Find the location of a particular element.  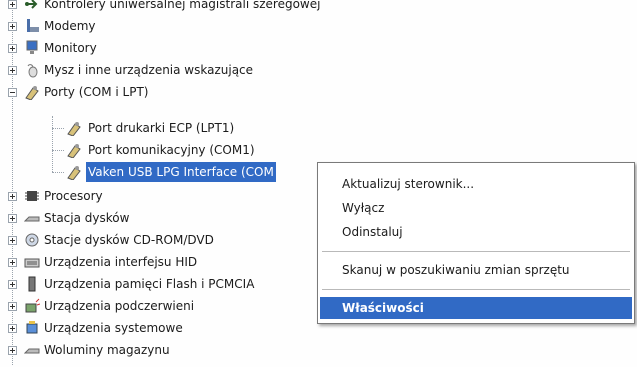

processor-icon is located at coordinates (32, 196).